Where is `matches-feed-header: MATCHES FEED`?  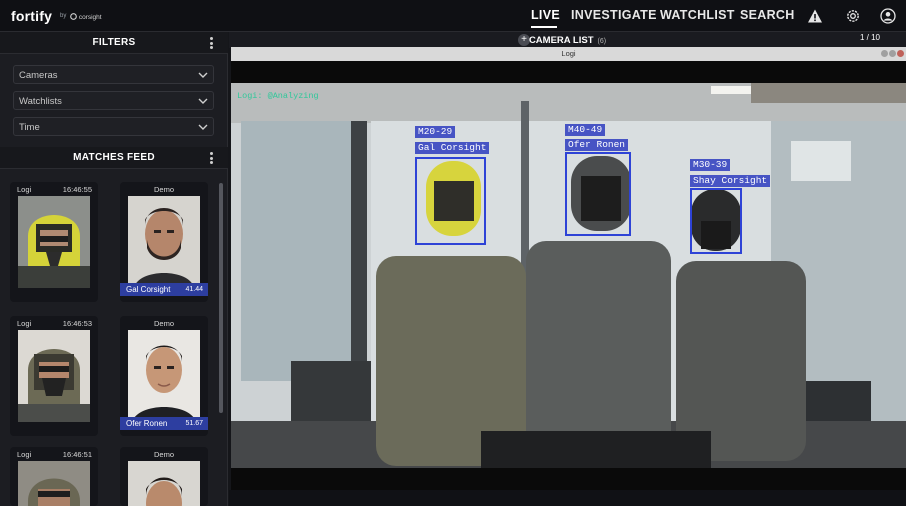
matches-feed-header: MATCHES FEED is located at coordinates (114, 158).